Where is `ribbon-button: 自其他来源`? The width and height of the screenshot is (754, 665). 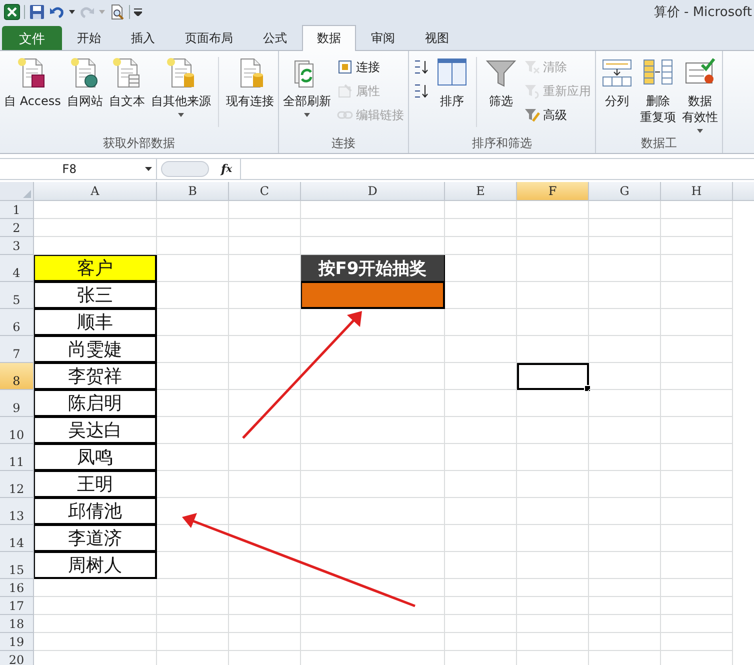
ribbon-button: 自其他来源 is located at coordinates (180, 85).